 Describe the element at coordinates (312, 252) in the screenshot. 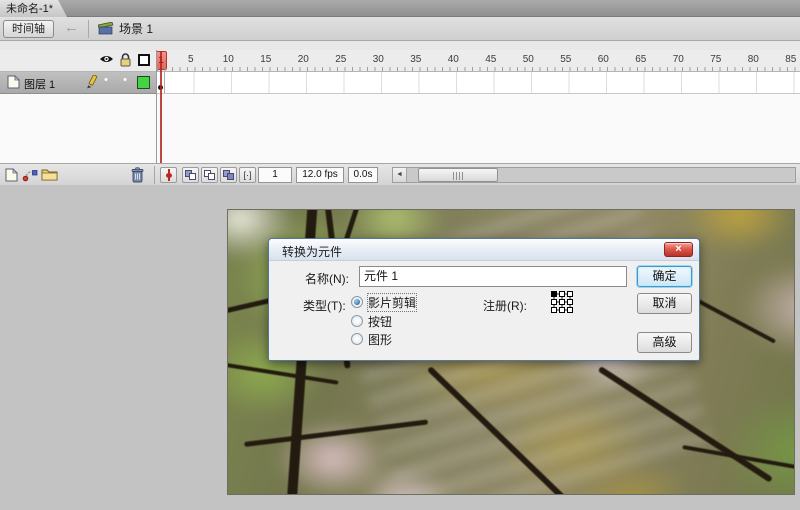

I see `dialog-title: 转换为元件` at that location.